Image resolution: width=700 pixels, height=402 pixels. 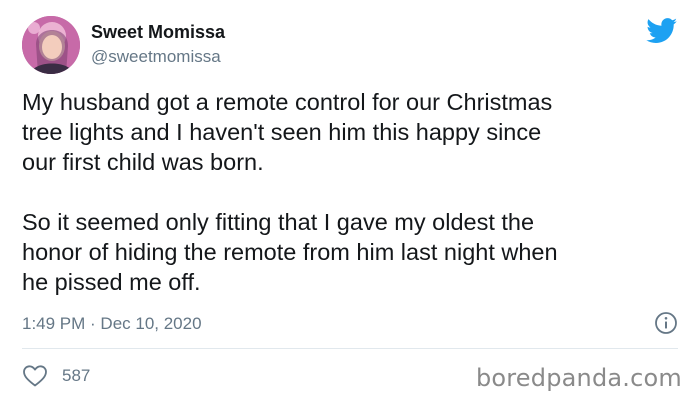 I want to click on tweet-timestamp: 1:49 PM · Dec 10, 2020, so click(x=112, y=324).